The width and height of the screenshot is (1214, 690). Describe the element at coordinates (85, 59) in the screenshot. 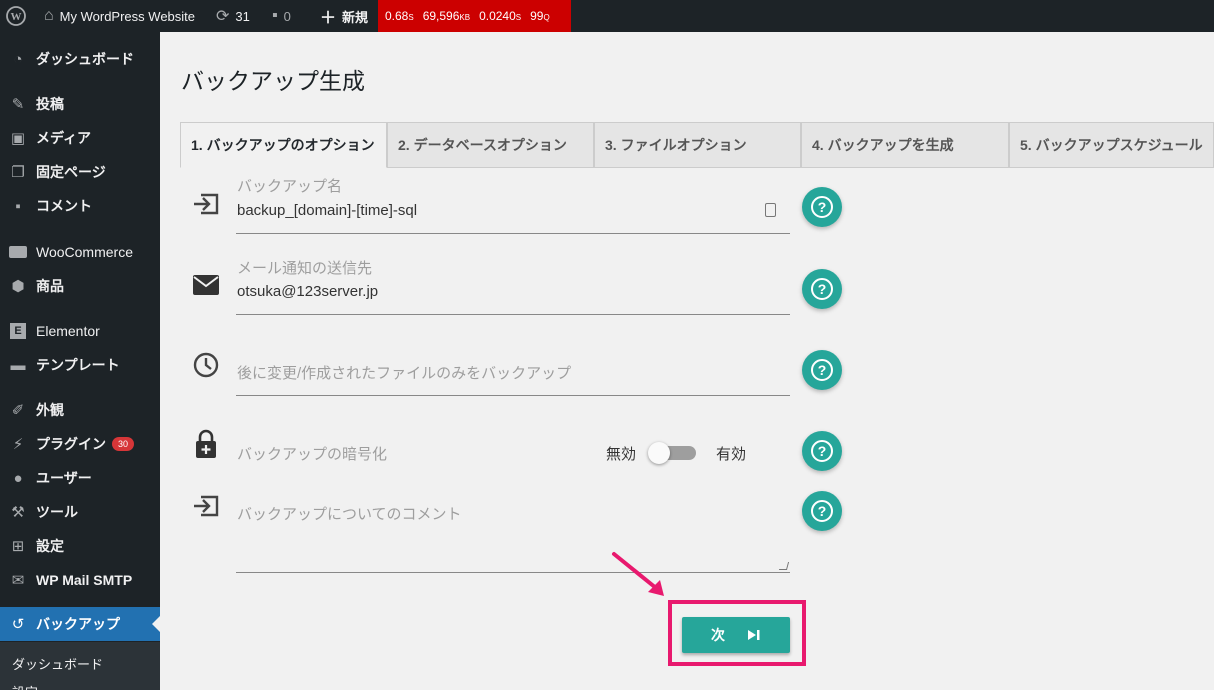

I see `sidebar-item-label: ダッシュボード` at that location.